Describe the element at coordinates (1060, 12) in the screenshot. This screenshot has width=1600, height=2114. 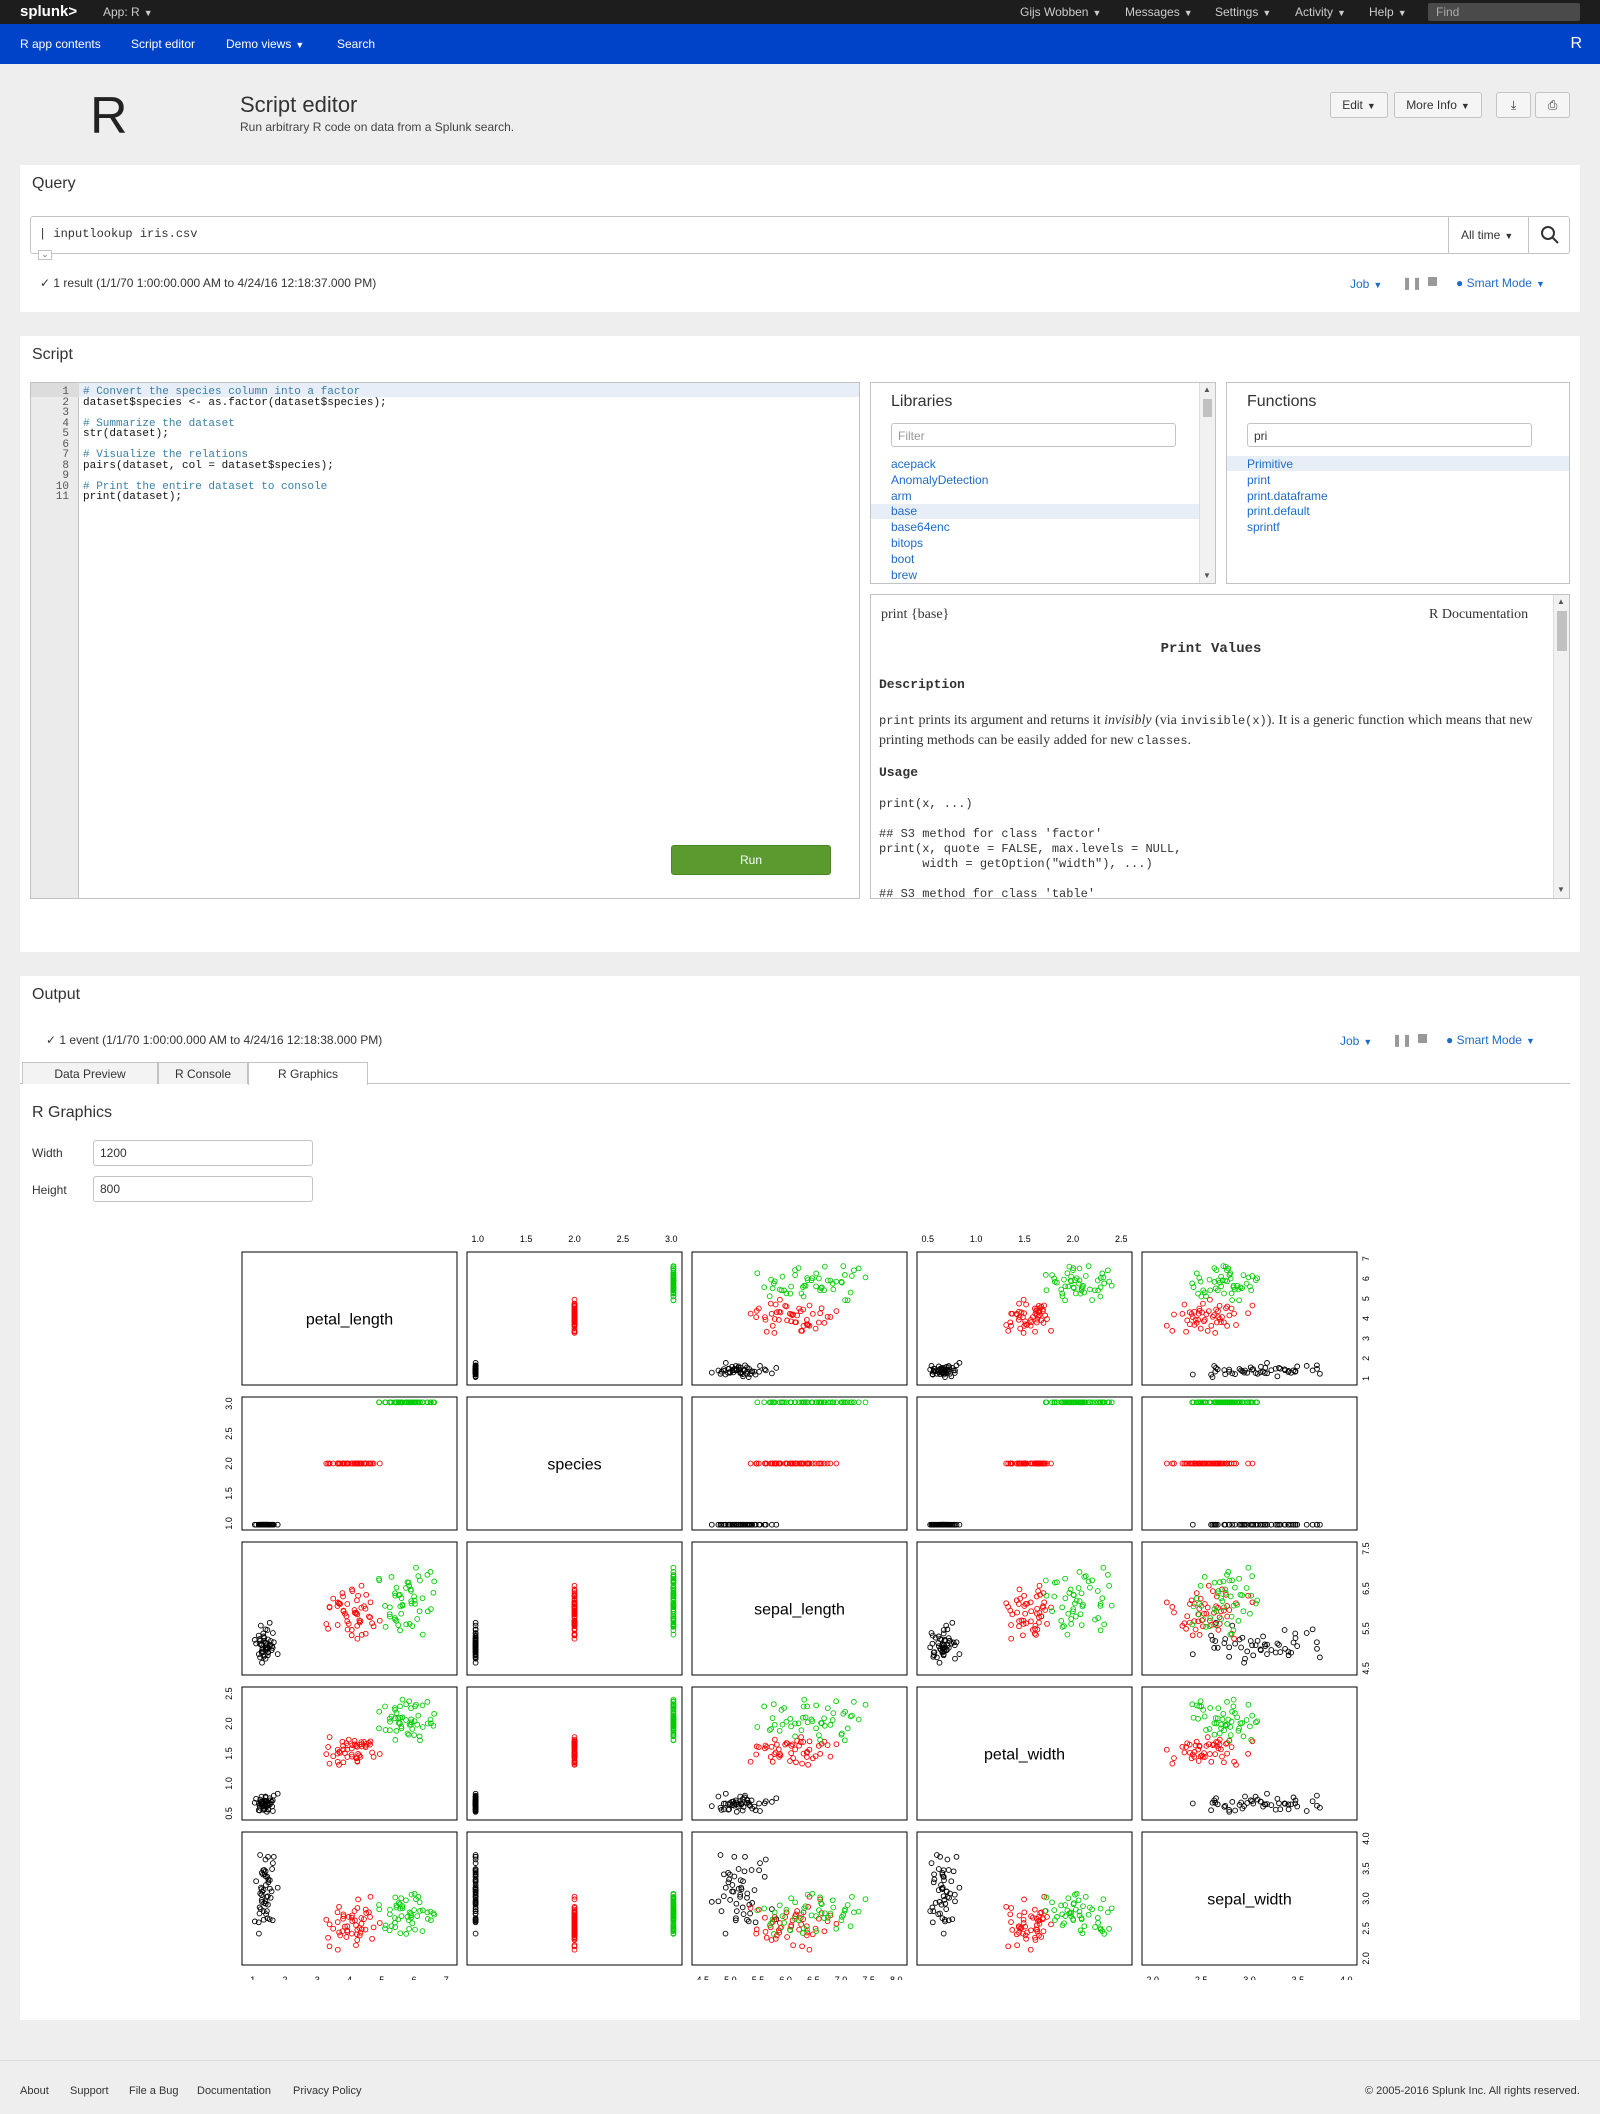
I see `user-menu: Gijs Wobben ▼` at that location.